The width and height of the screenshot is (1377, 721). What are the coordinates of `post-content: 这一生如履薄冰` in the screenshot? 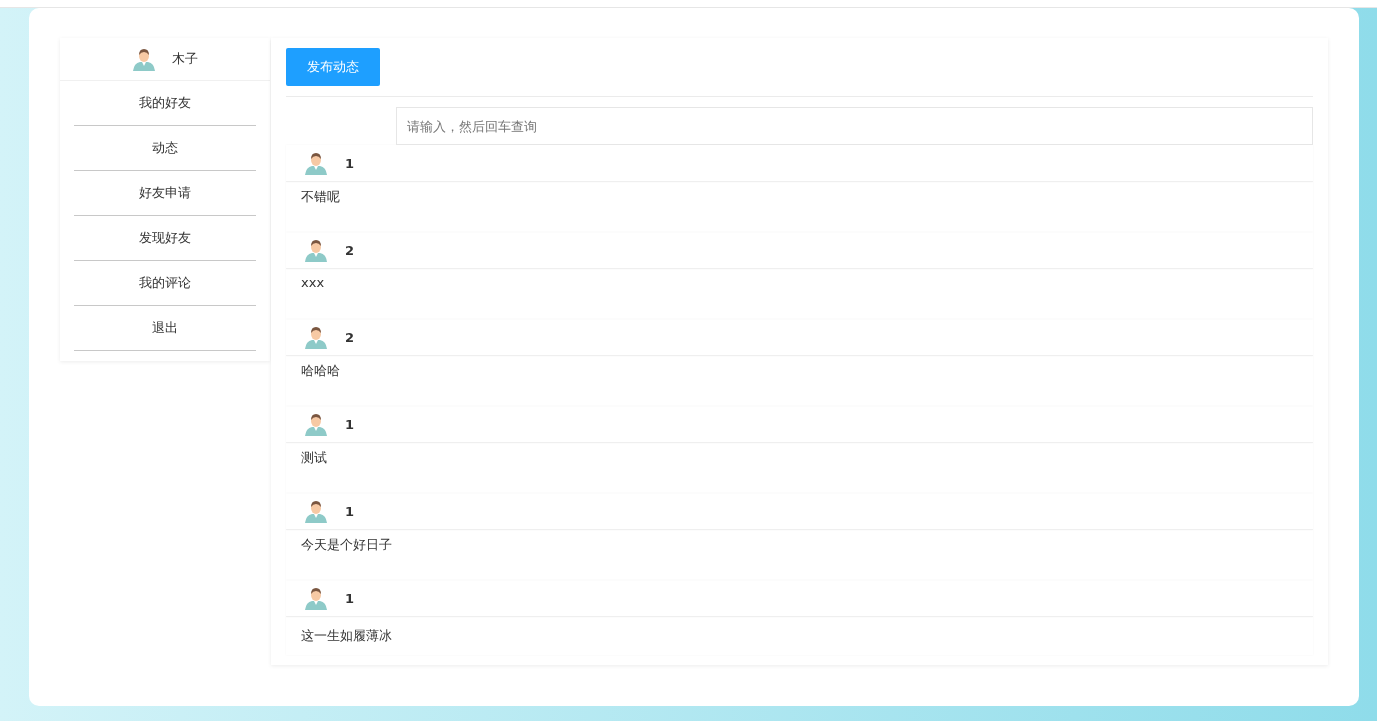 It's located at (346, 636).